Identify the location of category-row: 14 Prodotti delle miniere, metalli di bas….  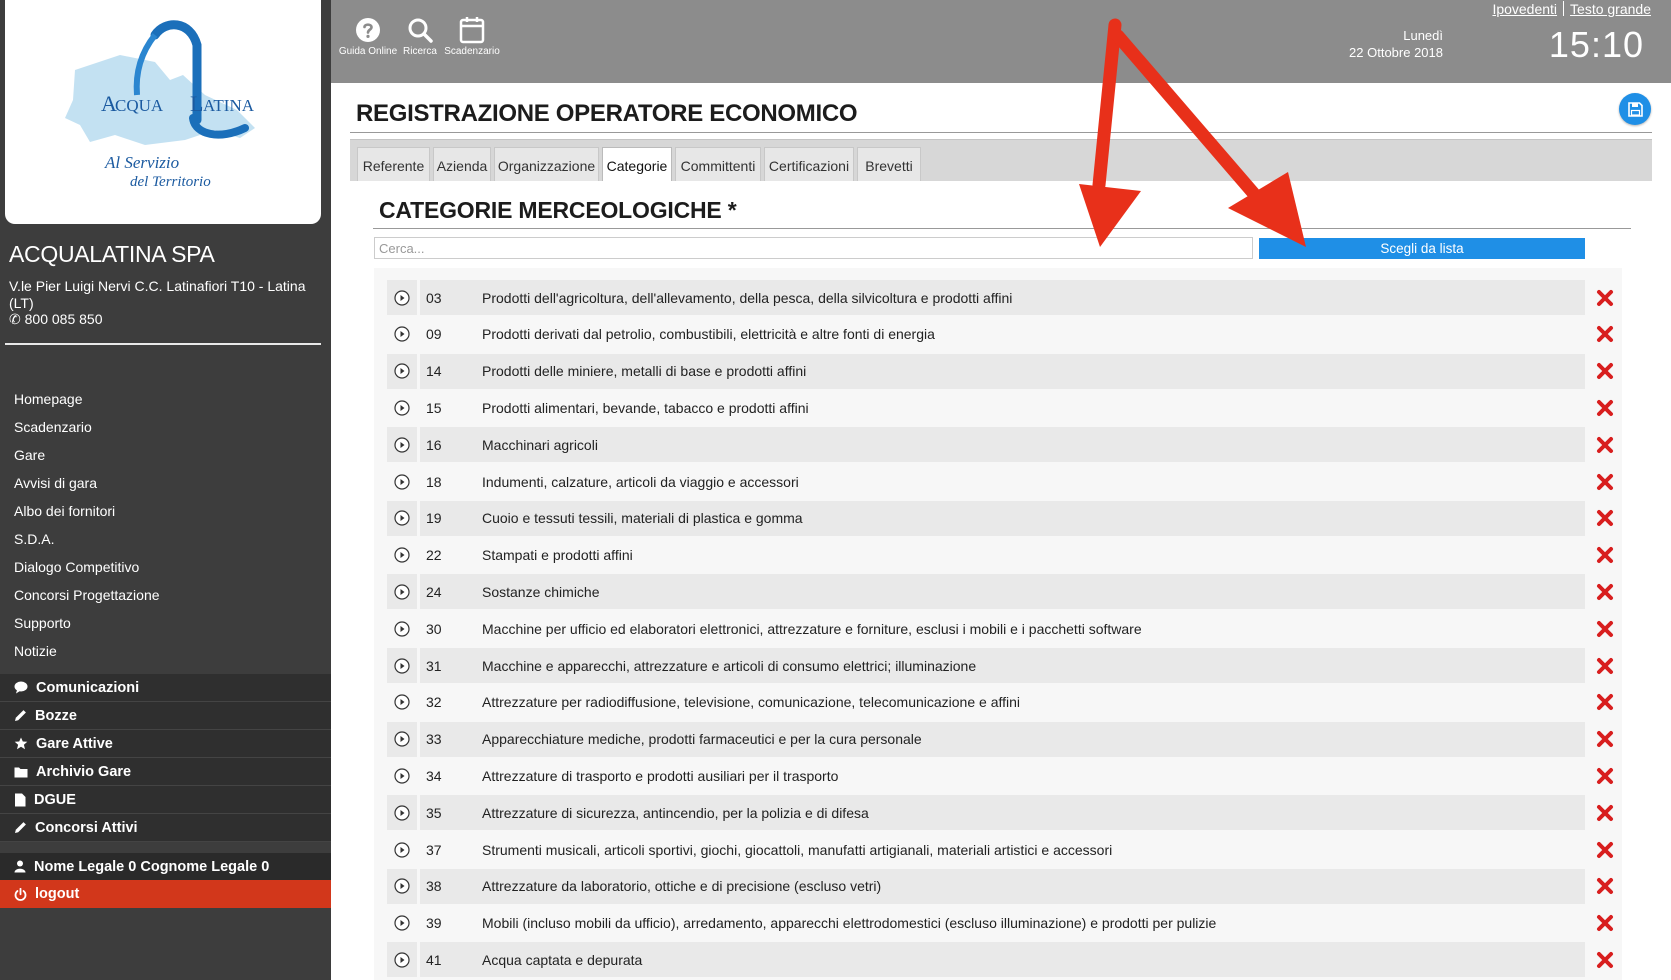
(1003, 371).